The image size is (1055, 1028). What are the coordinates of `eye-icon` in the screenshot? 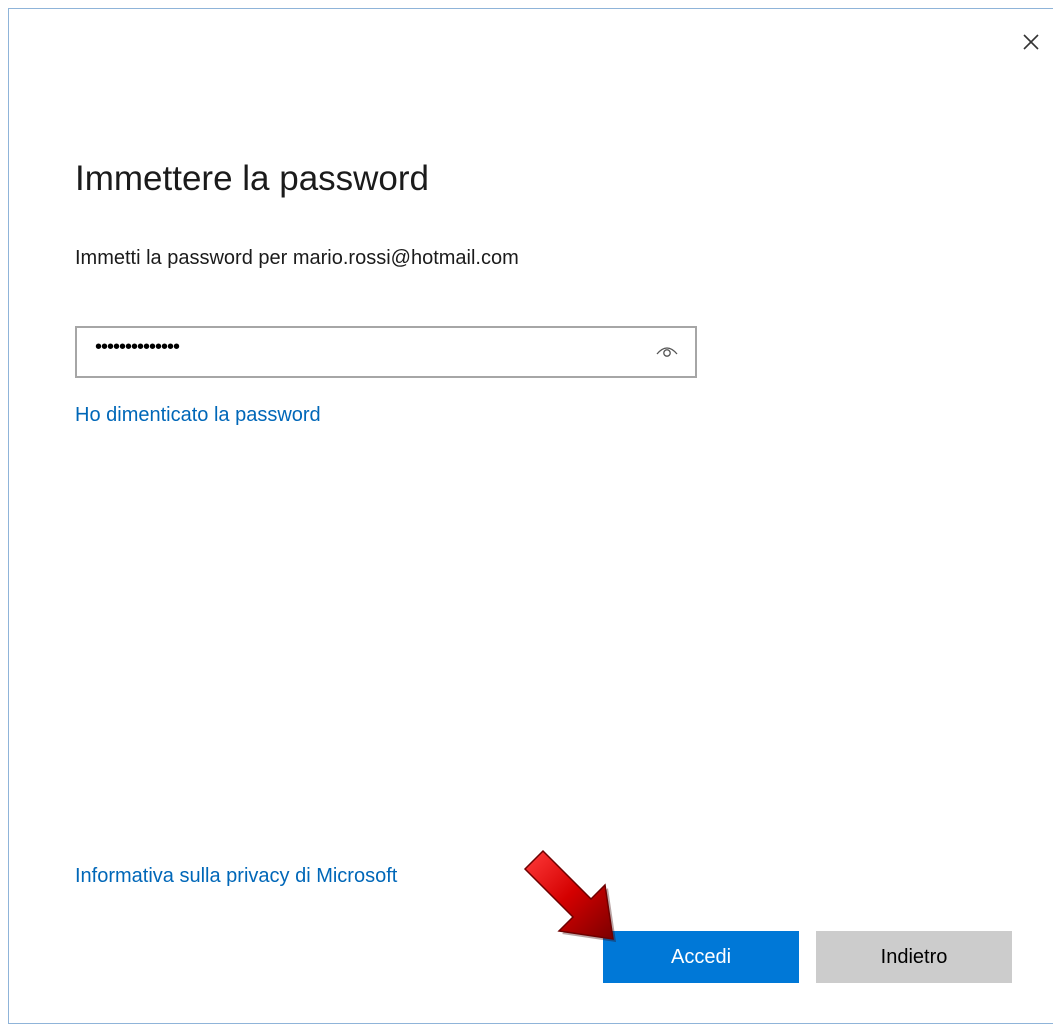 It's located at (667, 352).